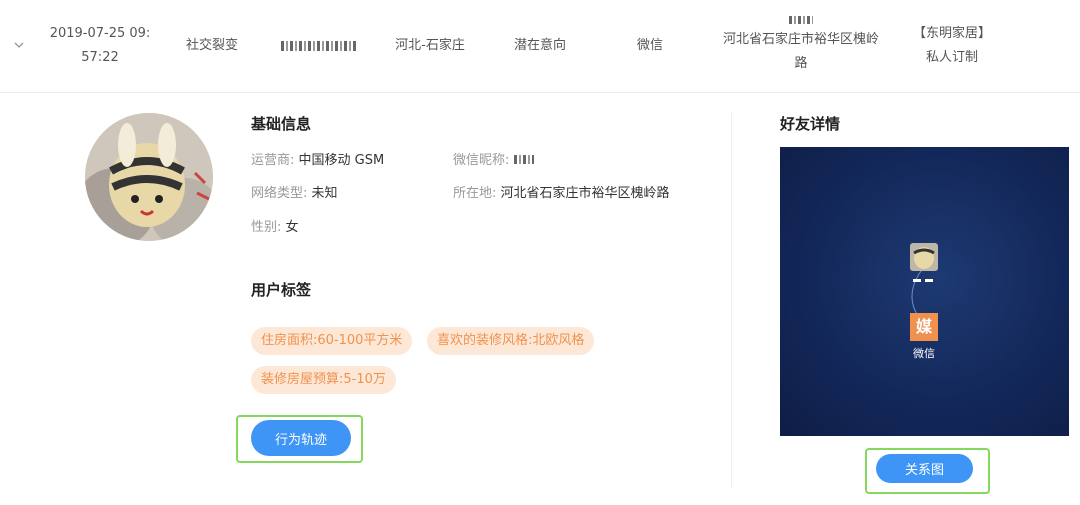  I want to click on panel-divider, so click(731, 300).